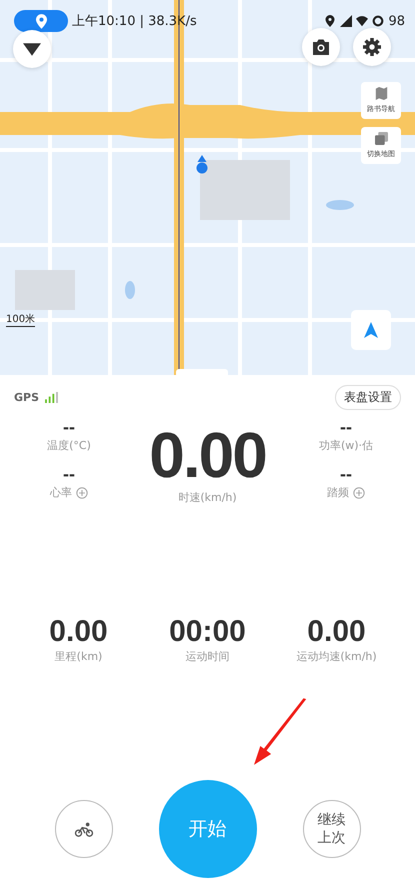  What do you see at coordinates (362, 21) in the screenshot?
I see `wifi-icon` at bounding box center [362, 21].